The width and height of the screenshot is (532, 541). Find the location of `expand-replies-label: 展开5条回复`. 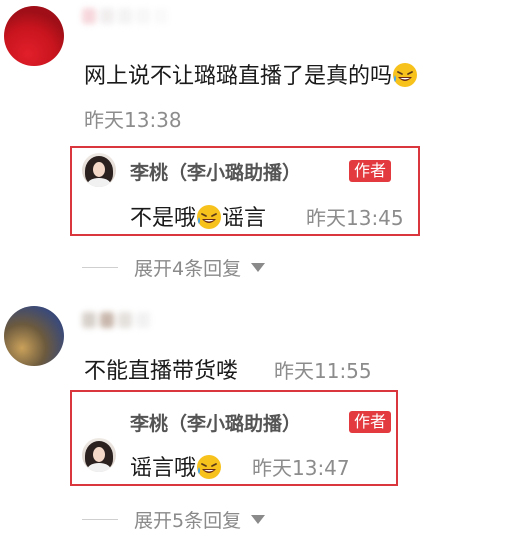

expand-replies-label: 展开5条回复 is located at coordinates (188, 521).